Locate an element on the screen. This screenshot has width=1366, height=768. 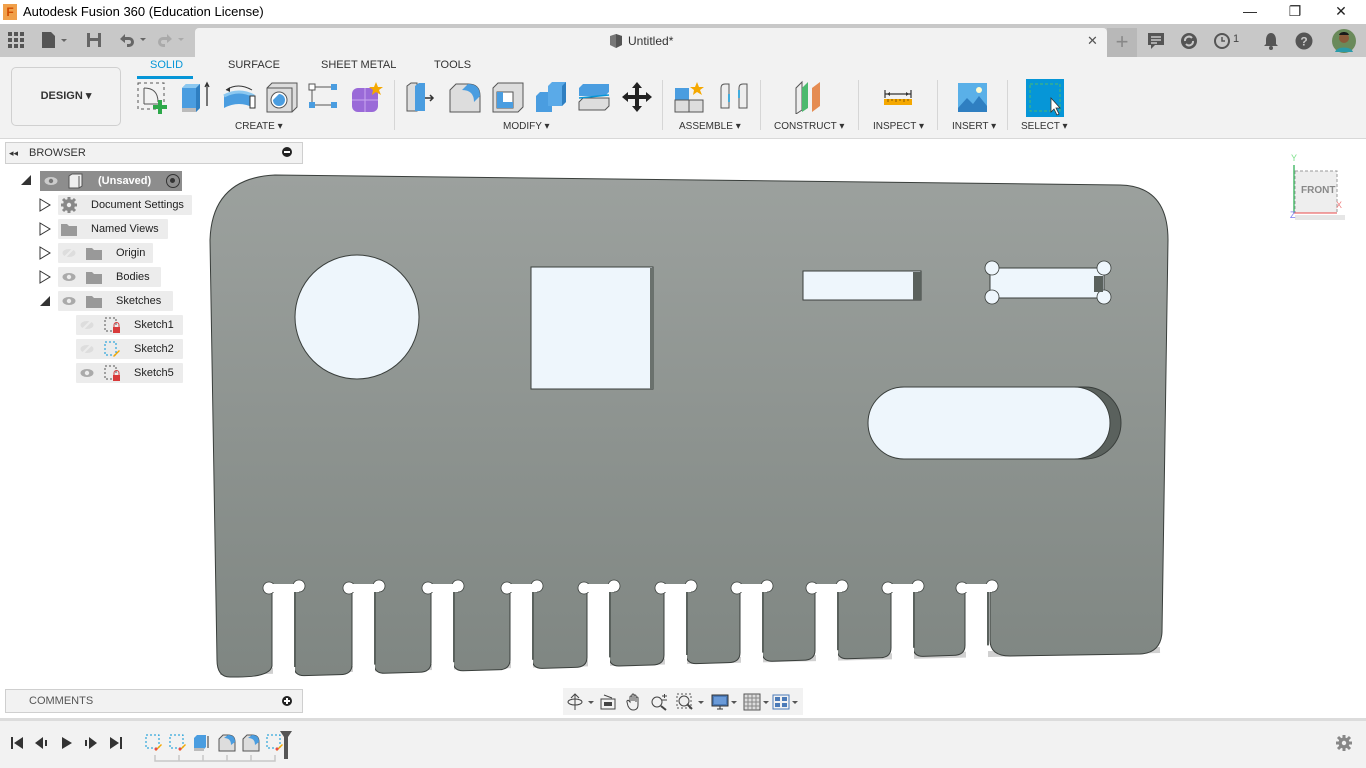
dogbone-slot is located at coordinates (1047, 283).